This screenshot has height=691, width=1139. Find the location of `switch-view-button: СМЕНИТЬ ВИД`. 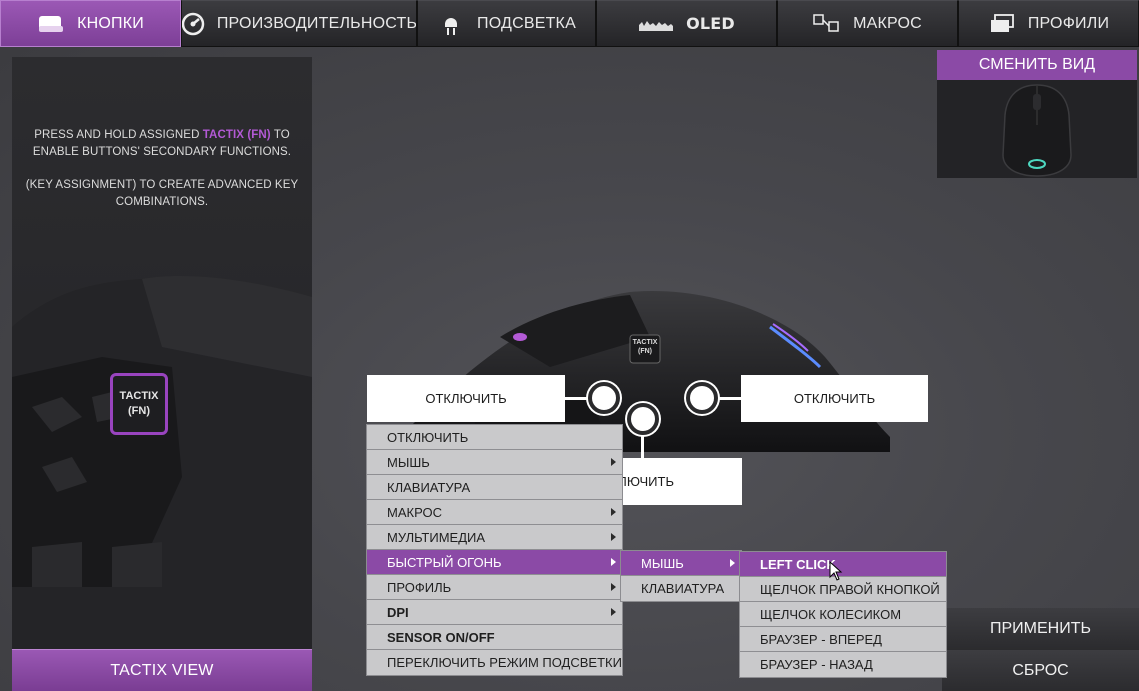

switch-view-button: СМЕНИТЬ ВИД is located at coordinates (1037, 65).